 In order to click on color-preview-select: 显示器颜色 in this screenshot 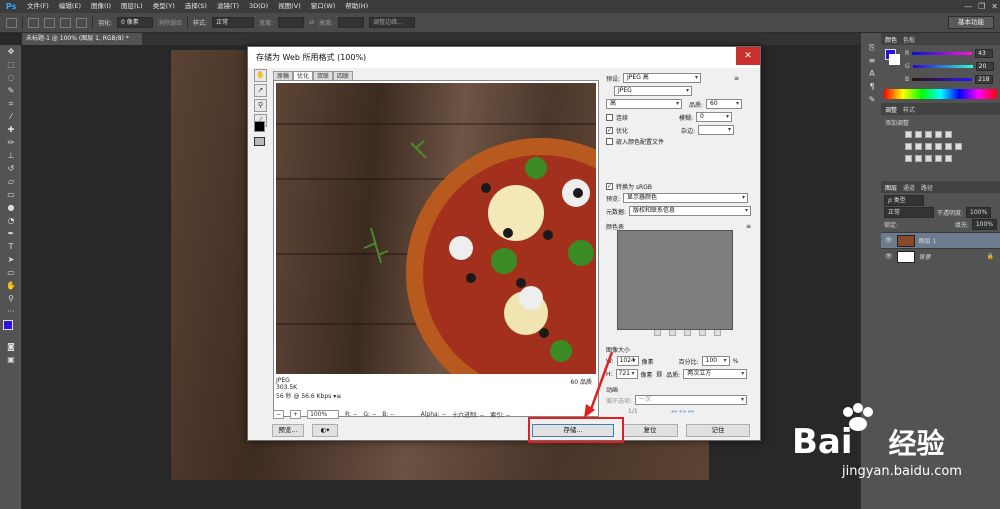, I will do `click(686, 198)`.